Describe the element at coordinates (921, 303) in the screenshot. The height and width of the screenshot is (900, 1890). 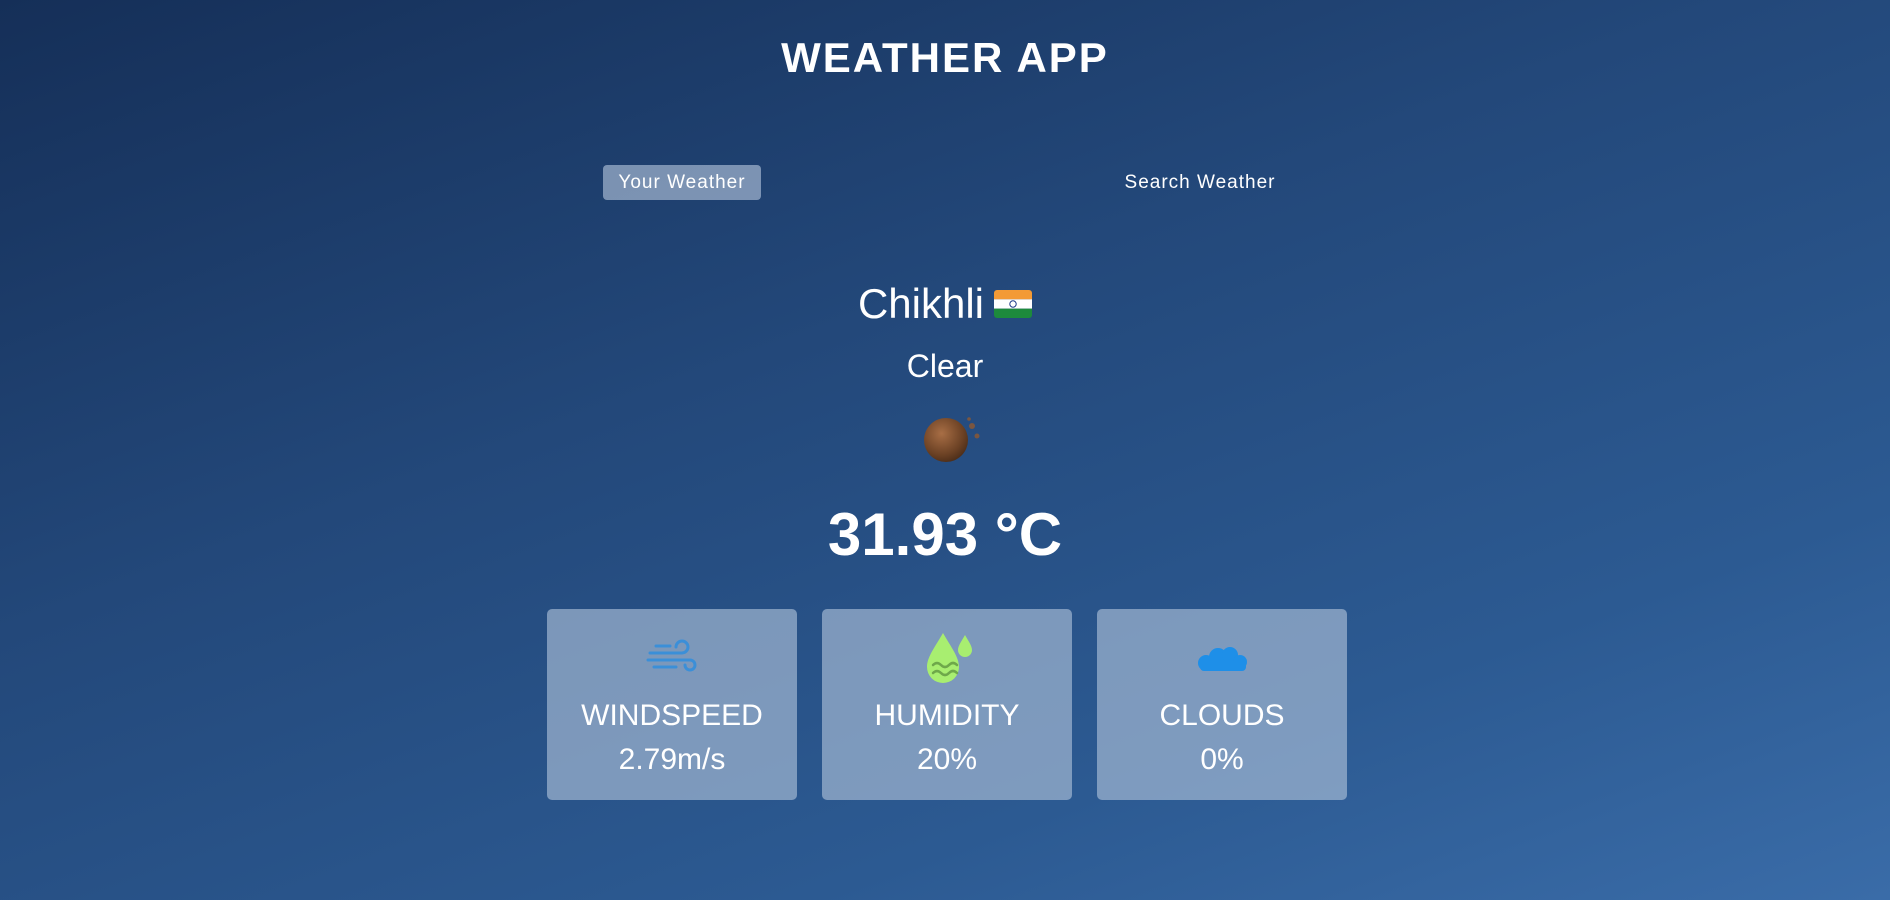
I see `city-name: Chikhli` at that location.